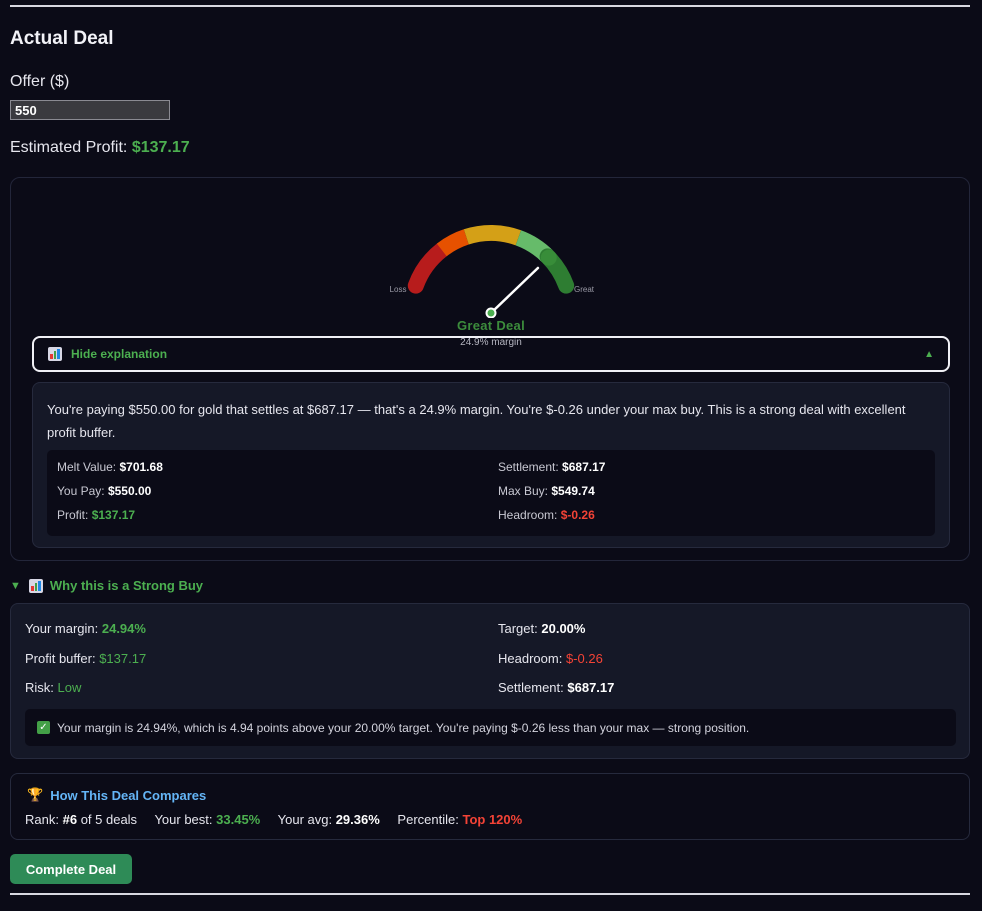 The height and width of the screenshot is (911, 982). Describe the element at coordinates (104, 491) in the screenshot. I see `stat-you-pay: You Pay: $550.00` at that location.